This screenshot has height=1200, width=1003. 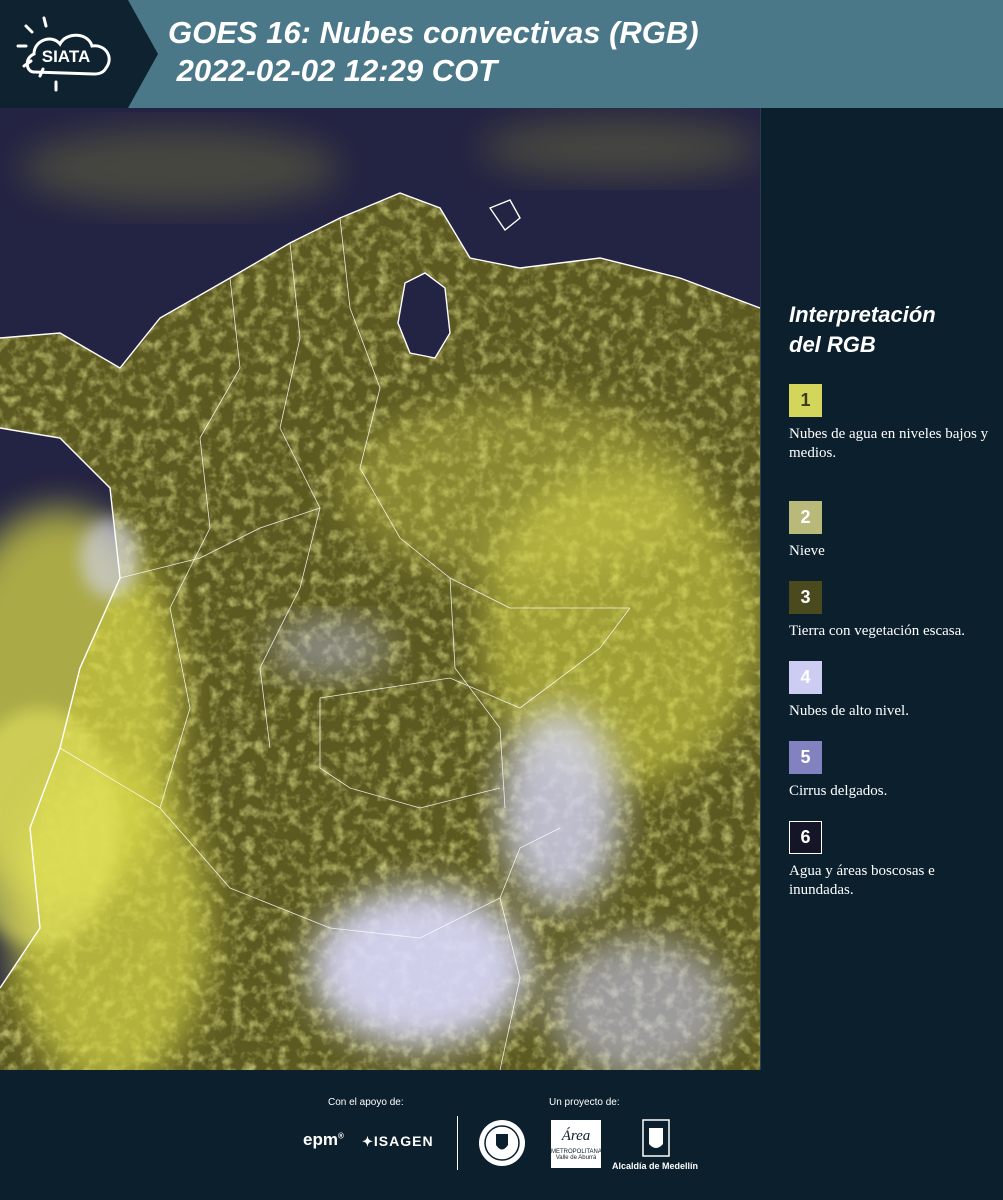 What do you see at coordinates (894, 860) in the screenshot?
I see `legend-item: 6 Agua y áreas boscosas e inundadas.` at bounding box center [894, 860].